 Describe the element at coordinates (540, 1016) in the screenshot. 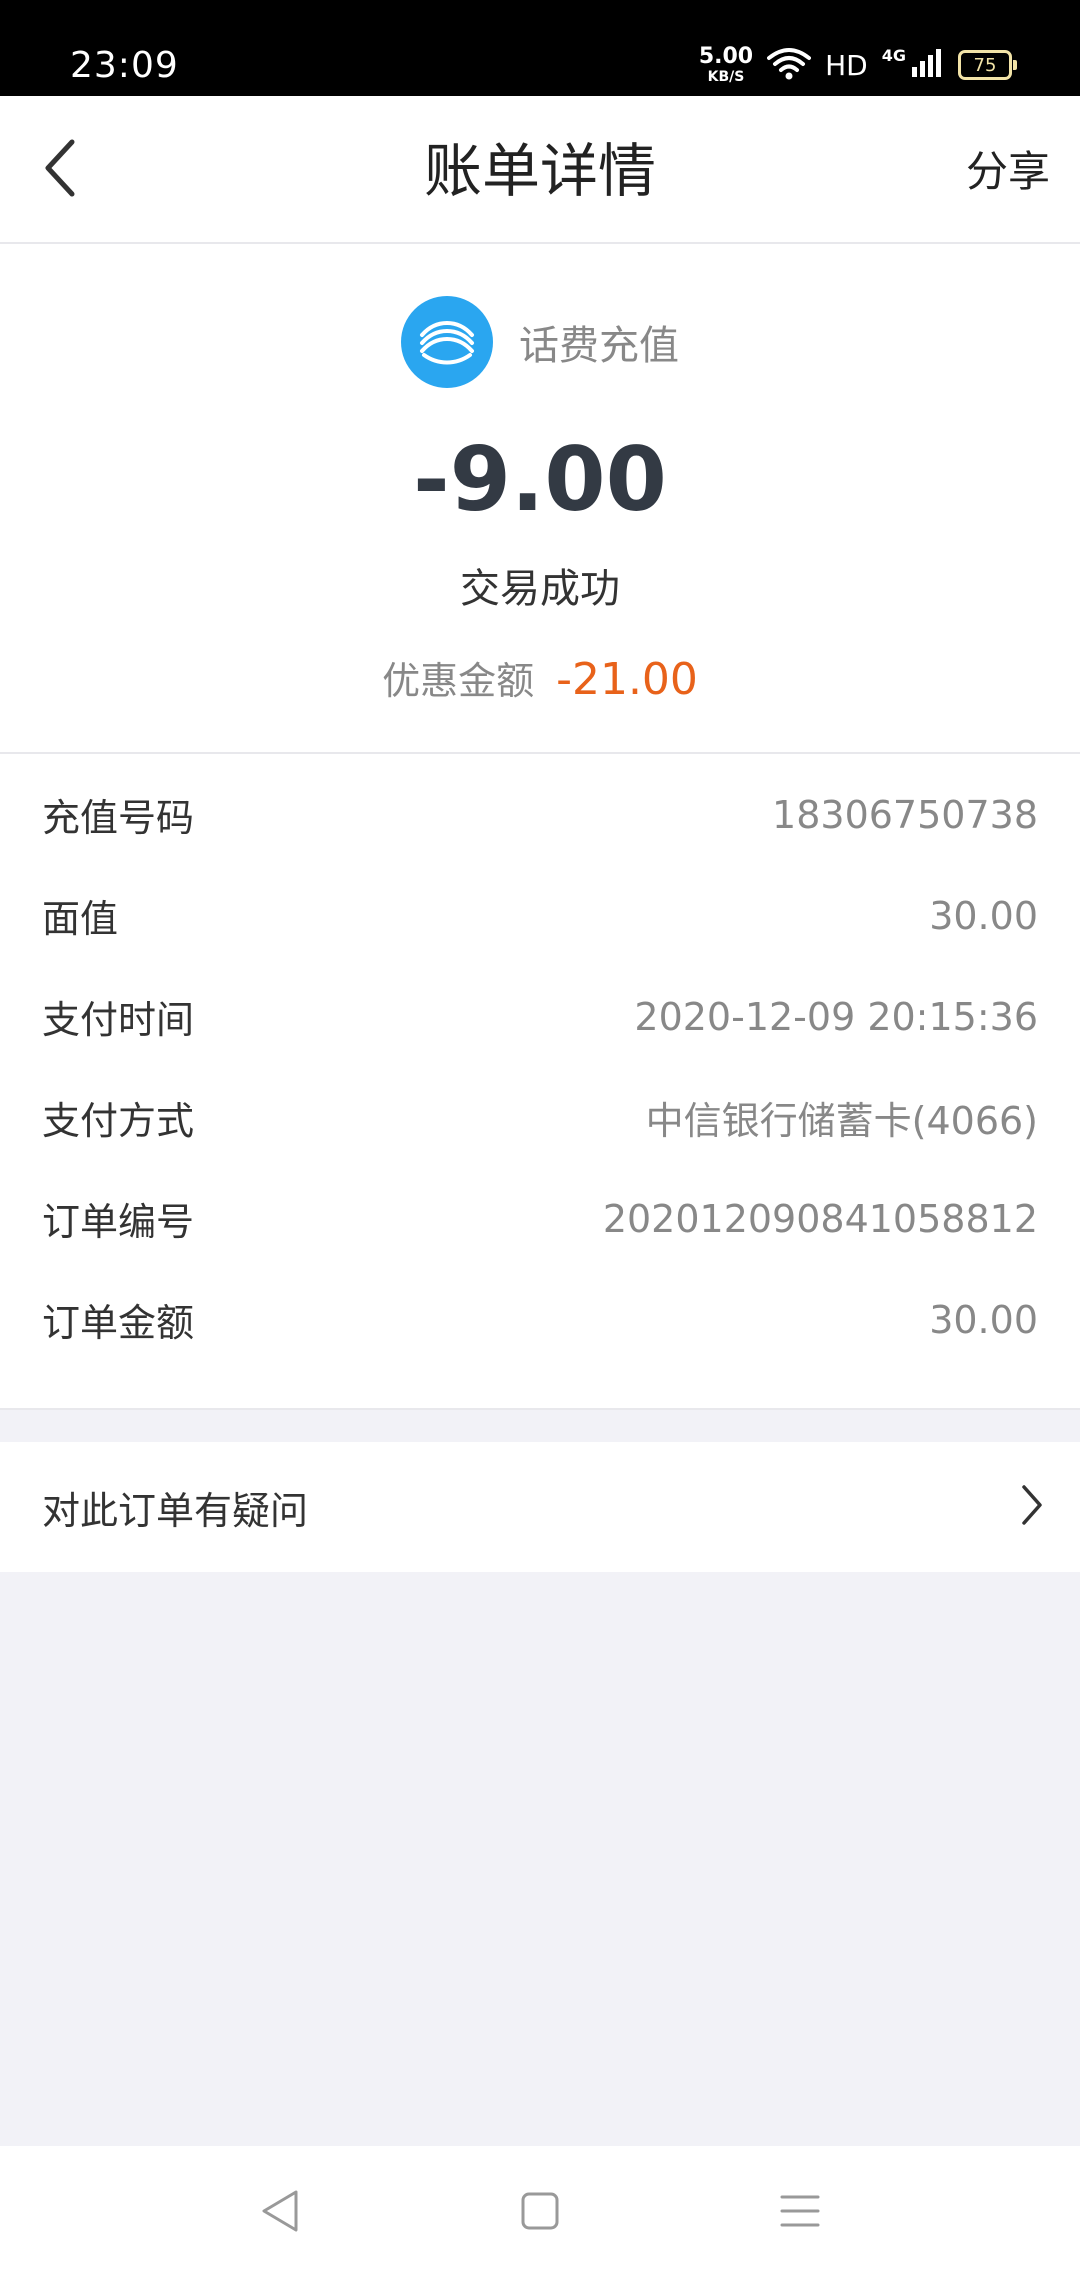

I see `detail-row-payment-time: 支付时间 2020-12-09 20:15:36` at that location.